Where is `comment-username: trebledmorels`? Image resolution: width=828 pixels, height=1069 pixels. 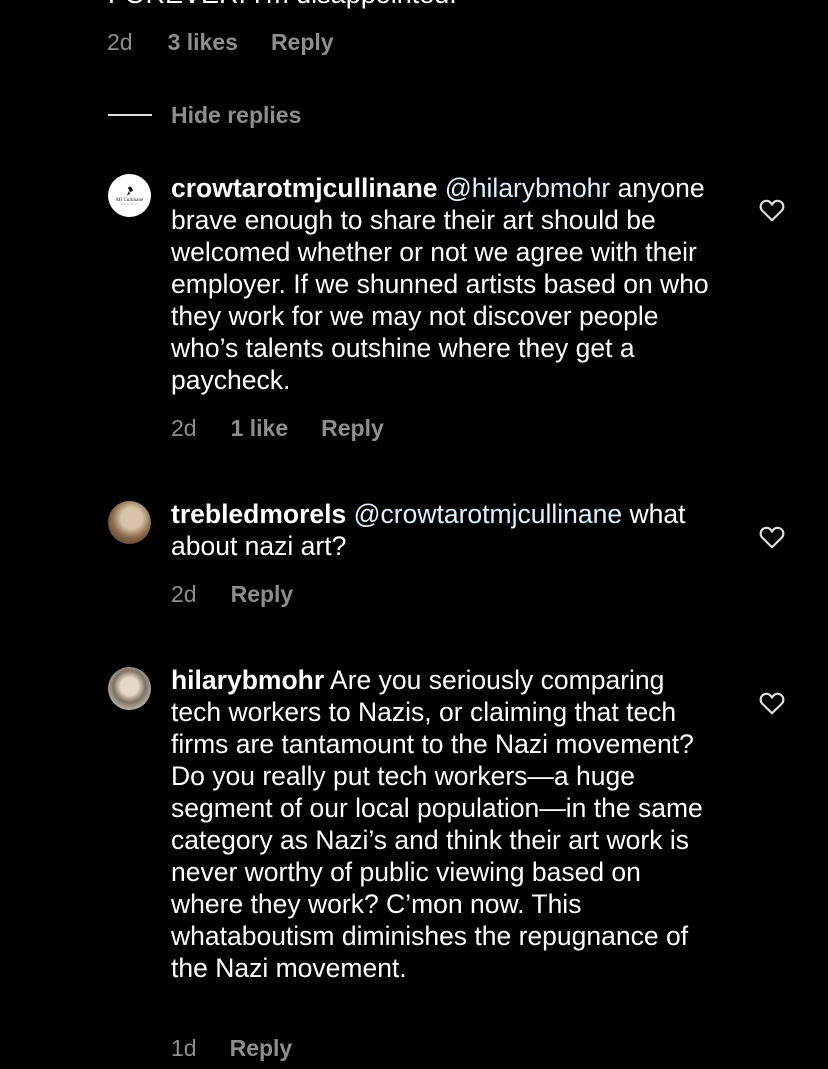
comment-username: trebledmorels is located at coordinates (258, 514).